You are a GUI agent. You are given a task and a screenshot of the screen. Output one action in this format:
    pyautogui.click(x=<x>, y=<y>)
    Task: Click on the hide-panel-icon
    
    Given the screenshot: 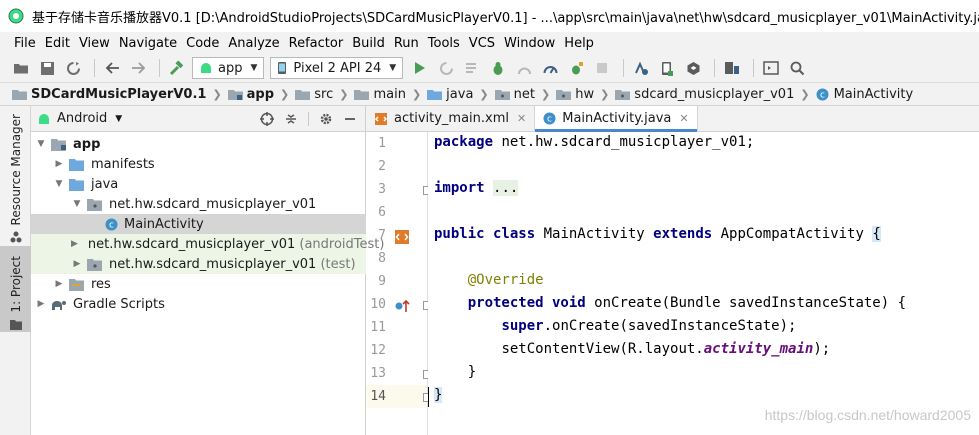 What is the action you would take?
    pyautogui.click(x=350, y=119)
    